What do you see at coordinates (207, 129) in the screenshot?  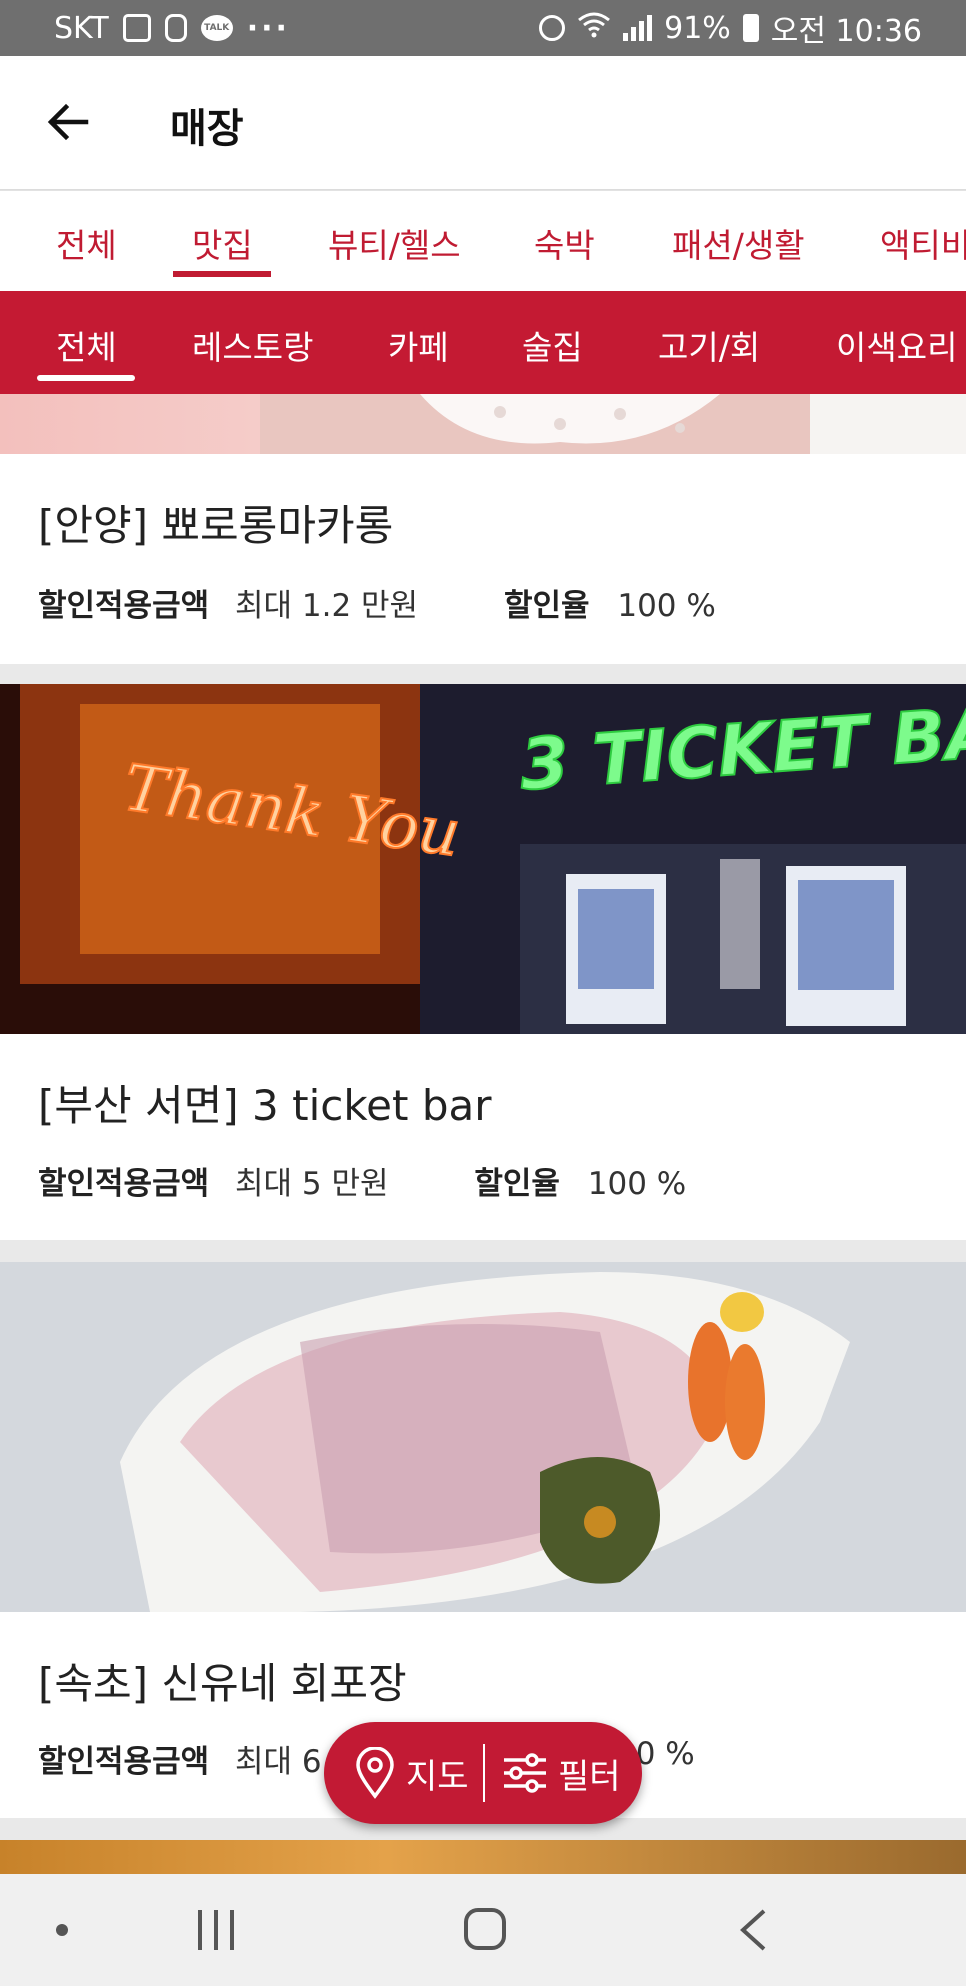 I see `page-title: 매장` at bounding box center [207, 129].